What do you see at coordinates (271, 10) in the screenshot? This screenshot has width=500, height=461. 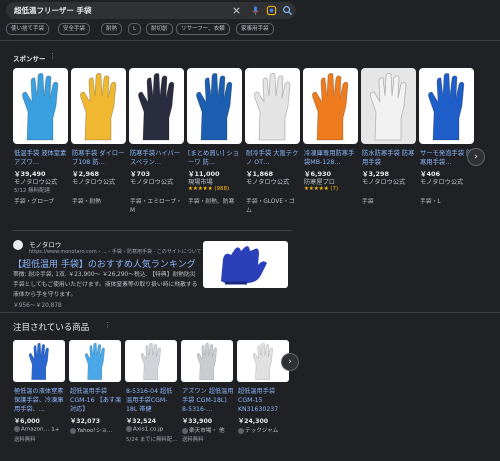 I see `lens-icon` at bounding box center [271, 10].